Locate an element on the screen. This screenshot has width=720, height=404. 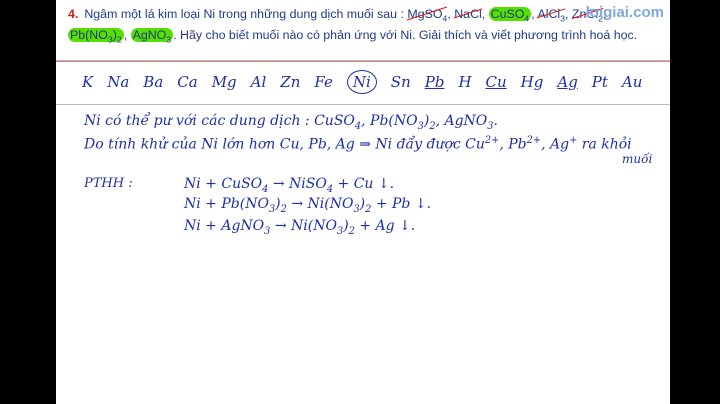
salt-cuso4: CuSO4 is located at coordinates (510, 15).